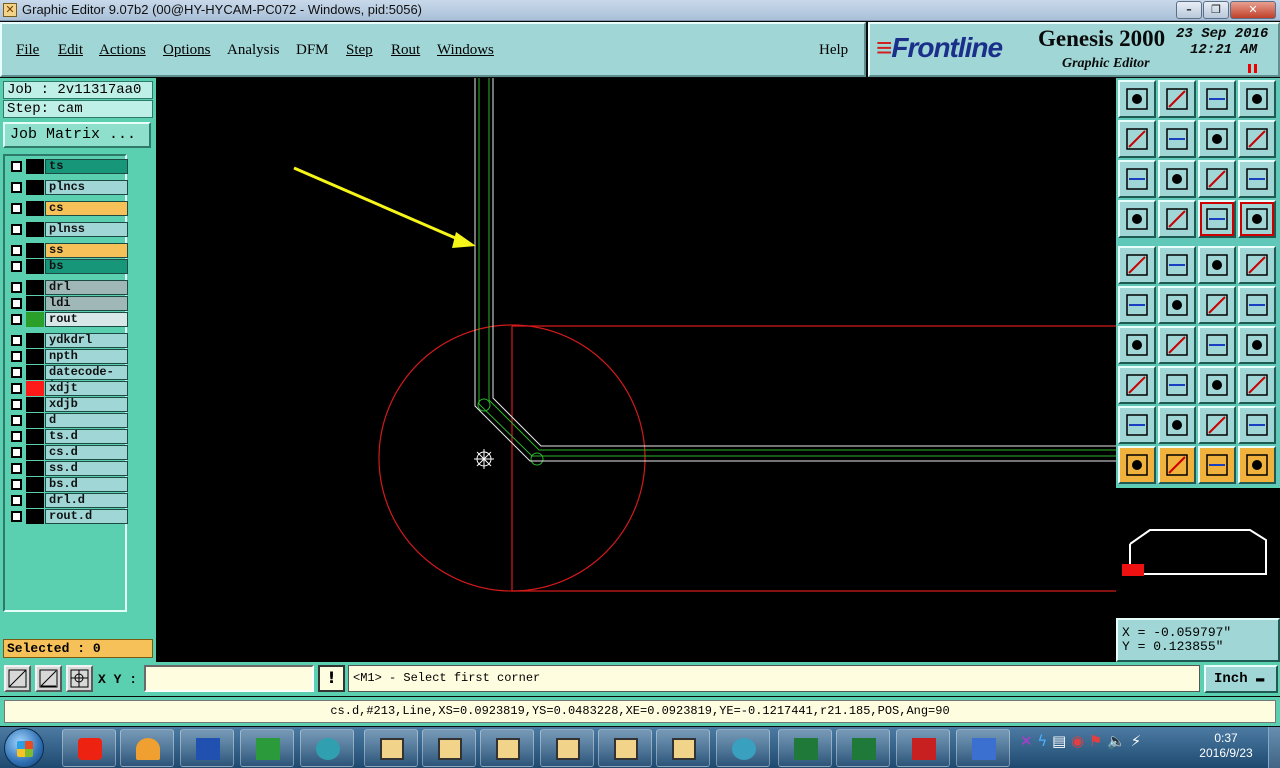  I want to click on layer-row-datecode-ts: datecode-ts, so click(68, 378).